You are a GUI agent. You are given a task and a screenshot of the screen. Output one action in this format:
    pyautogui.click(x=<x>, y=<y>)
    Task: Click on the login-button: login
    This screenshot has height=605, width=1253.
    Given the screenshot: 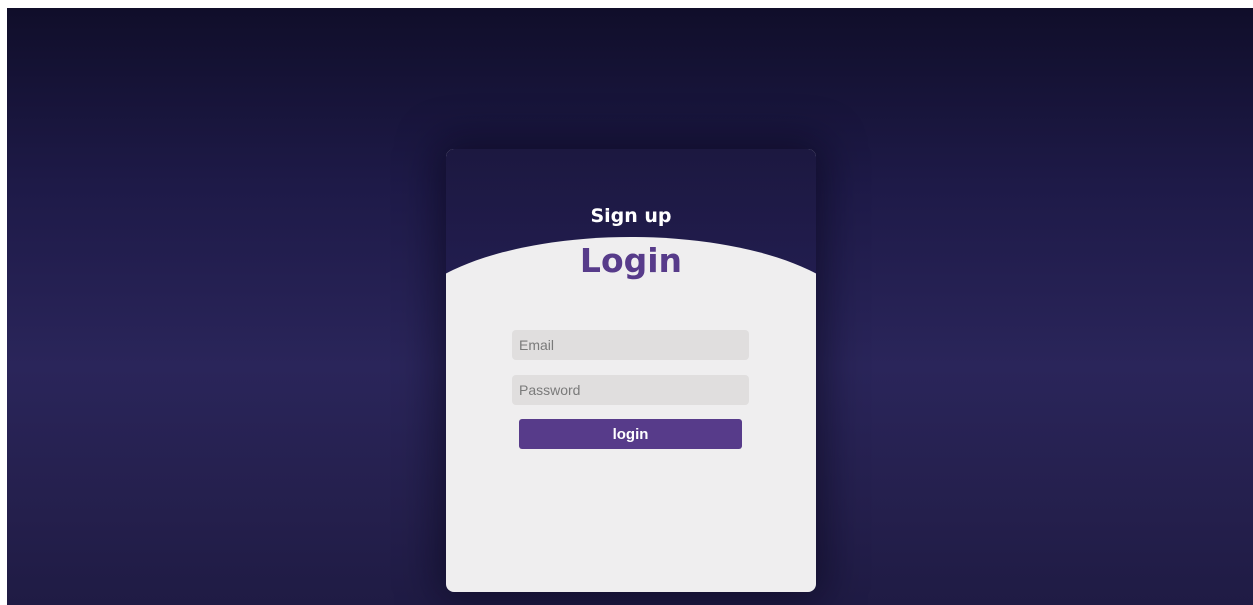 What is the action you would take?
    pyautogui.click(x=630, y=434)
    